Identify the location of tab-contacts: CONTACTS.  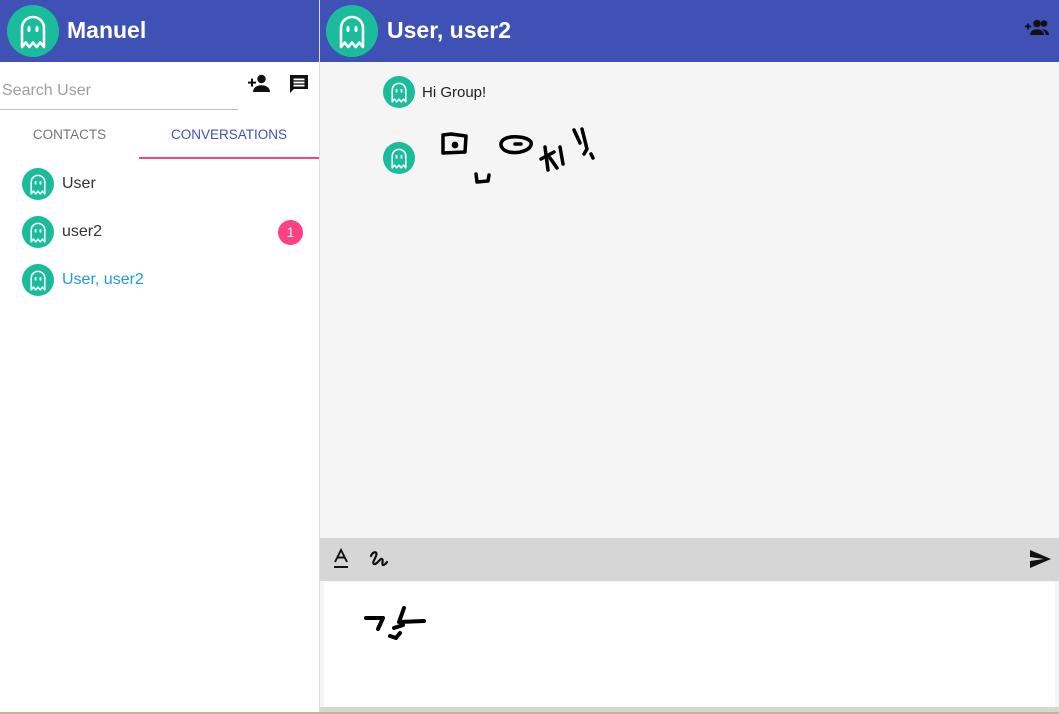
(69, 136).